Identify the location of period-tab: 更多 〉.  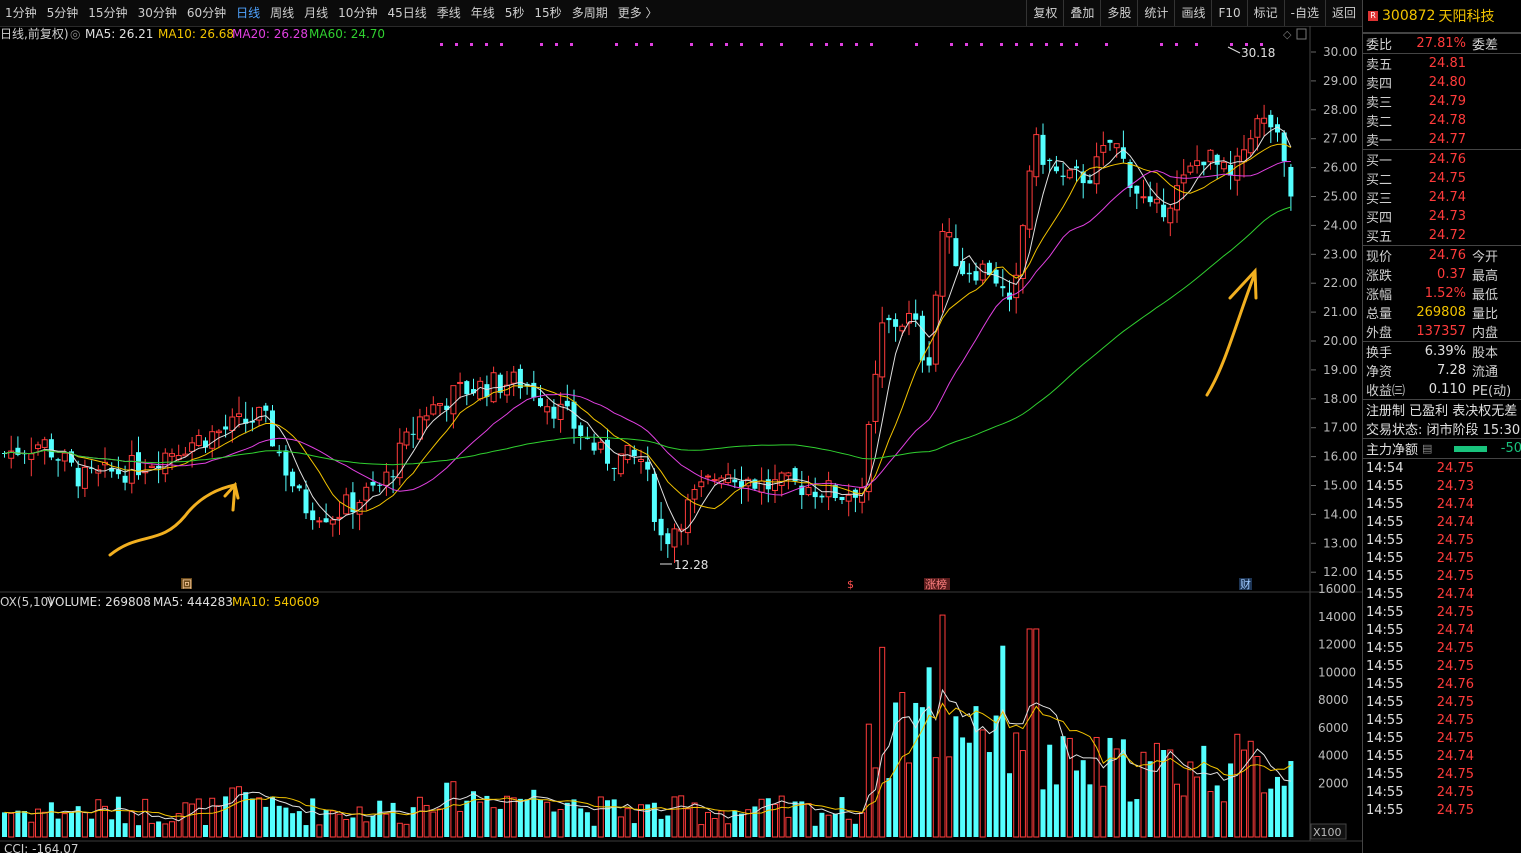
(638, 13).